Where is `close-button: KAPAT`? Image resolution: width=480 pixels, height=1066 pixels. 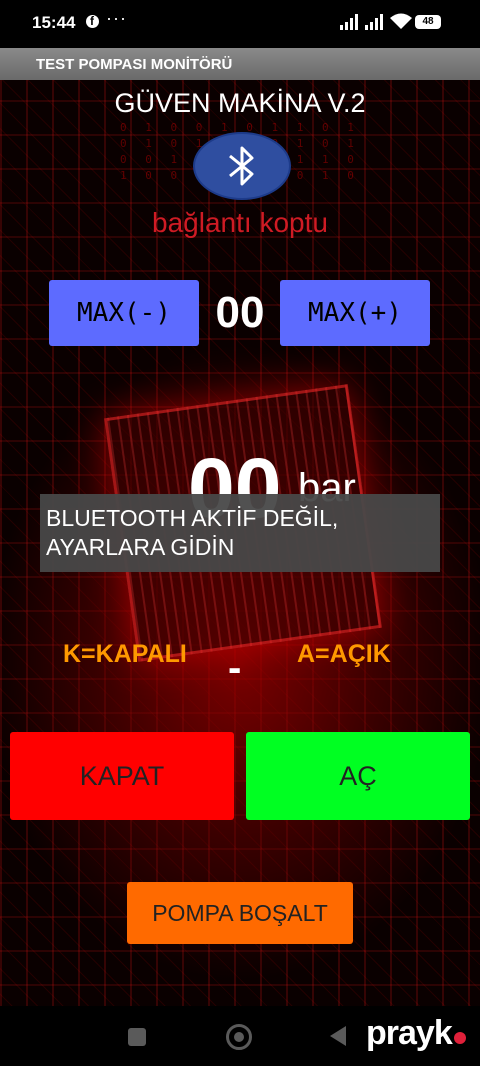 close-button: KAPAT is located at coordinates (122, 776).